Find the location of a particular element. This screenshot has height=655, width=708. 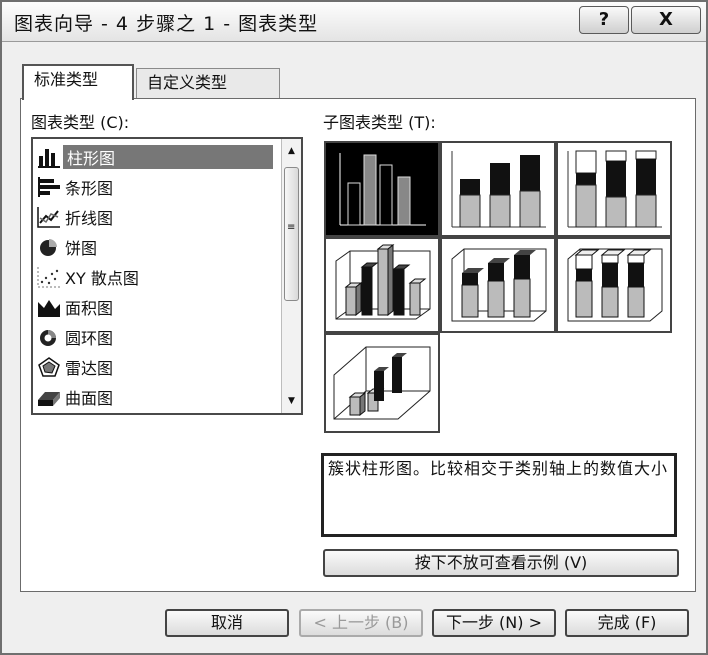

list-item-label: 条形图 is located at coordinates (89, 188).